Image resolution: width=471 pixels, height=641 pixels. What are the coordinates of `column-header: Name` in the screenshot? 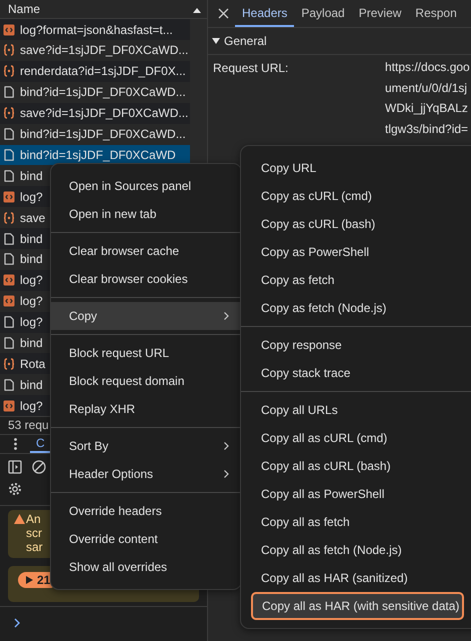 It's located at (24, 9).